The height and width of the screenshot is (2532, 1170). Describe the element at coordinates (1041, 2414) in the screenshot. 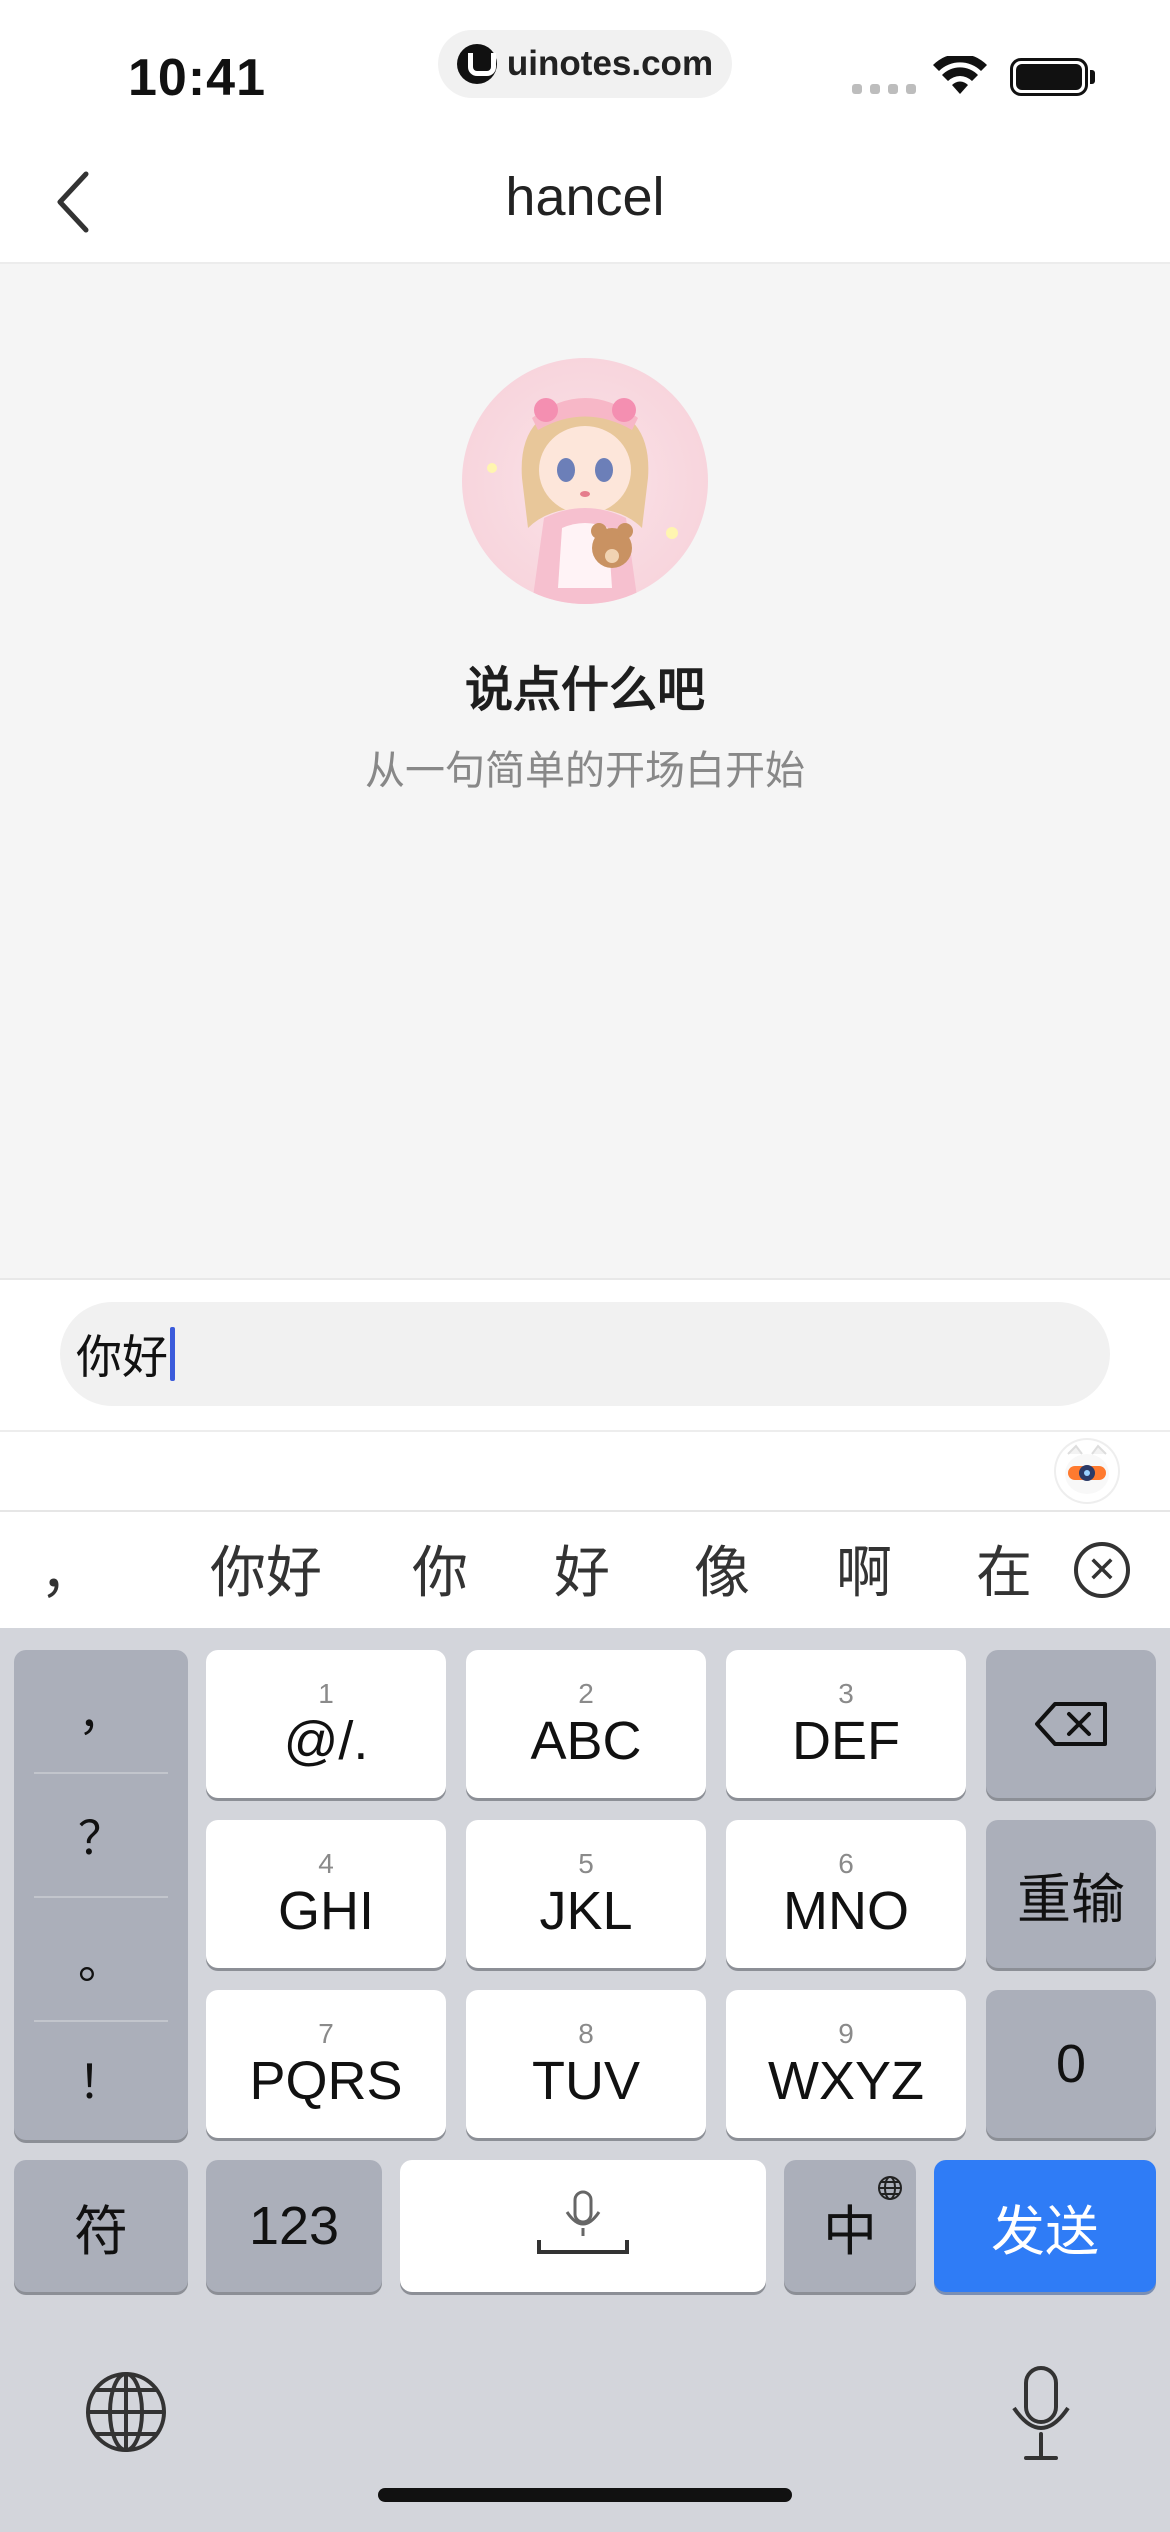

I see `microphone-icon` at that location.